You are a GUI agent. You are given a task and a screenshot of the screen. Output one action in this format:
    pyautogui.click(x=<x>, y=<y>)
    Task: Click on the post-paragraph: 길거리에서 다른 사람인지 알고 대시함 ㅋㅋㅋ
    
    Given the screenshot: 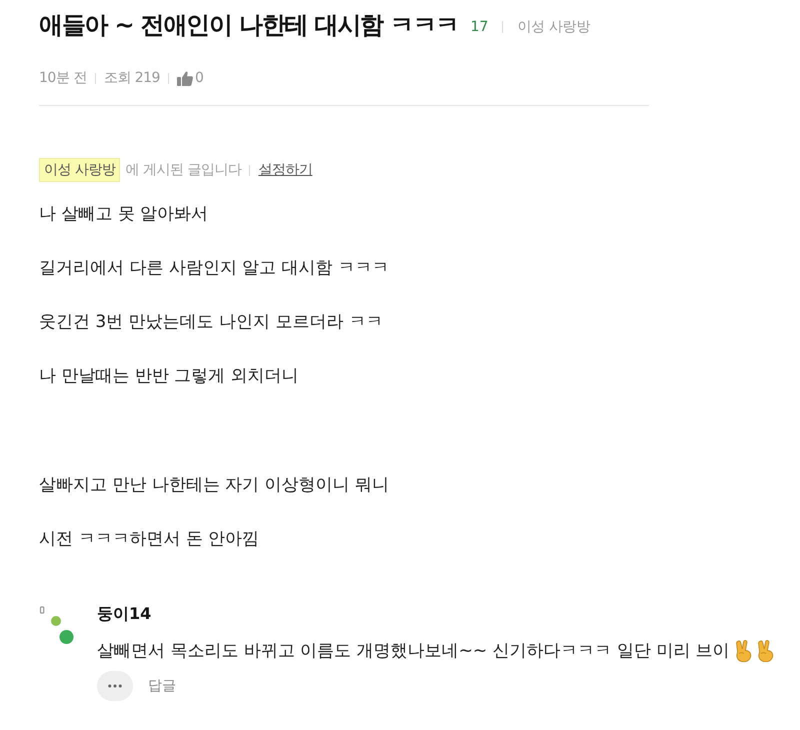 What is the action you would take?
    pyautogui.click(x=214, y=268)
    